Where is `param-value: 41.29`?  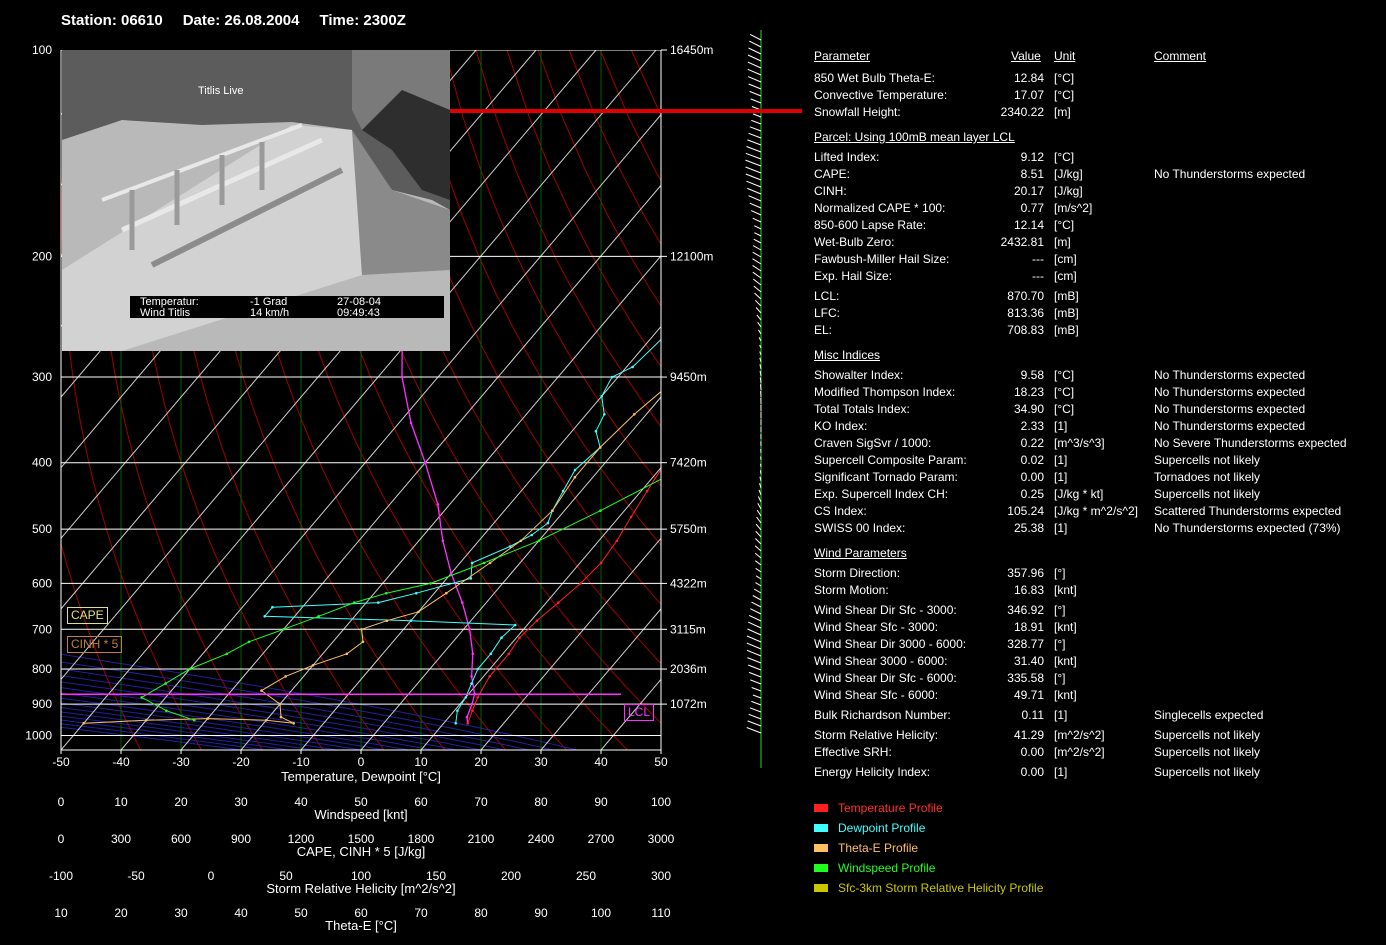
param-value: 41.29 is located at coordinates (1028, 735).